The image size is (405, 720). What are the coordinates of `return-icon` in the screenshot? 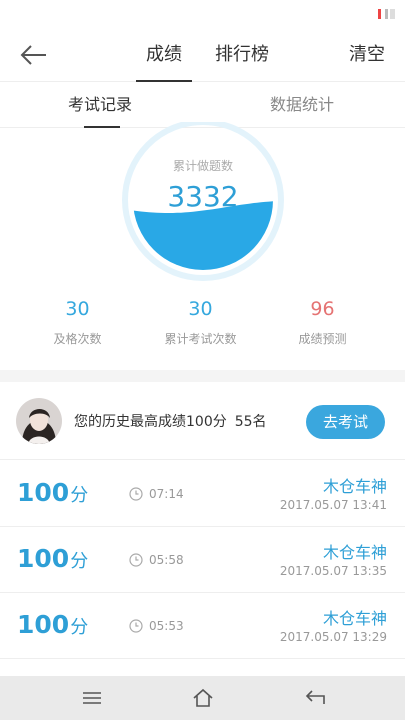 It's located at (315, 697).